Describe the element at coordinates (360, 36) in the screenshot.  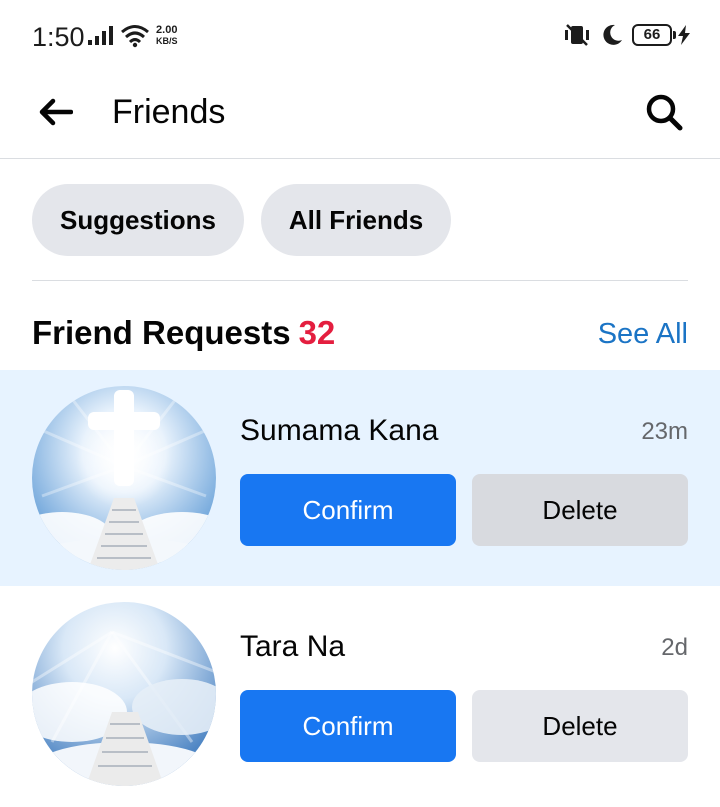
I see `status-bar: 1:50 2.00 KB/S 66` at that location.